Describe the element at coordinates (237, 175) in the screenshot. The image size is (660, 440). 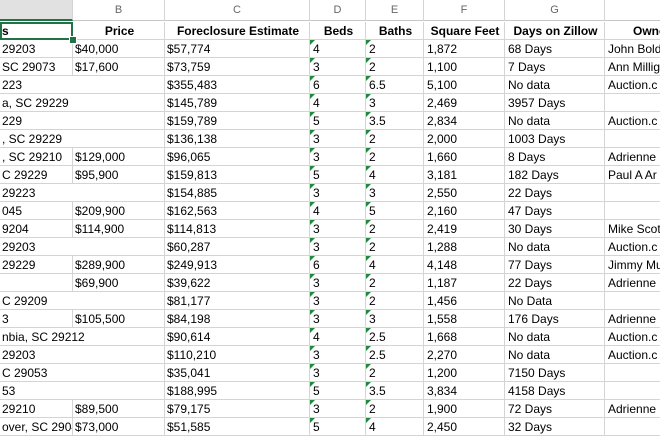
I see `table-cell: $159,813` at that location.